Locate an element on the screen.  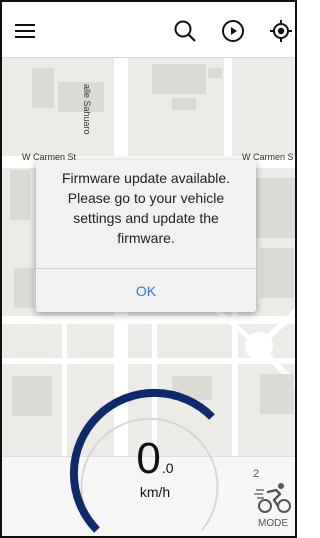
cyclist-icon is located at coordinates (272, 498).